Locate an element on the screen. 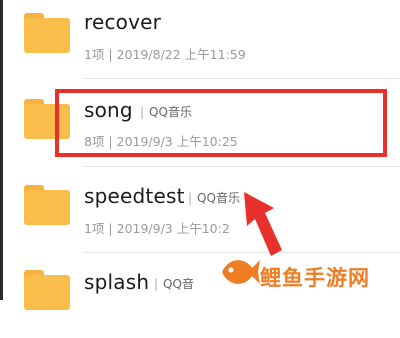  folder-meta: 1项 | 2019/8/22 上午11:59 is located at coordinates (165, 54).